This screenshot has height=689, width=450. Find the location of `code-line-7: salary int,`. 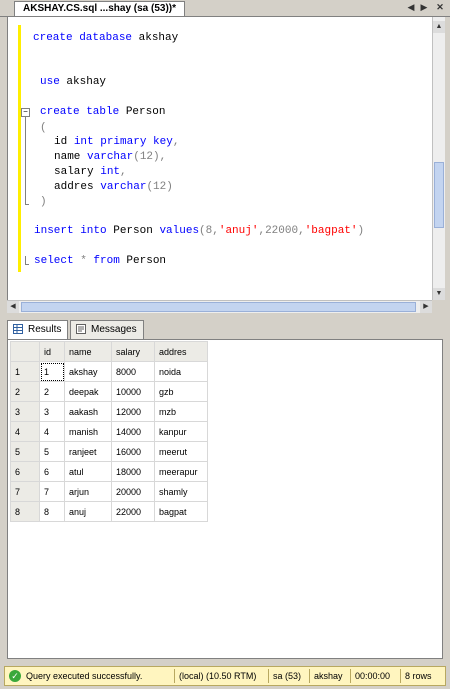

code-line-7: salary int, is located at coordinates (90, 172).